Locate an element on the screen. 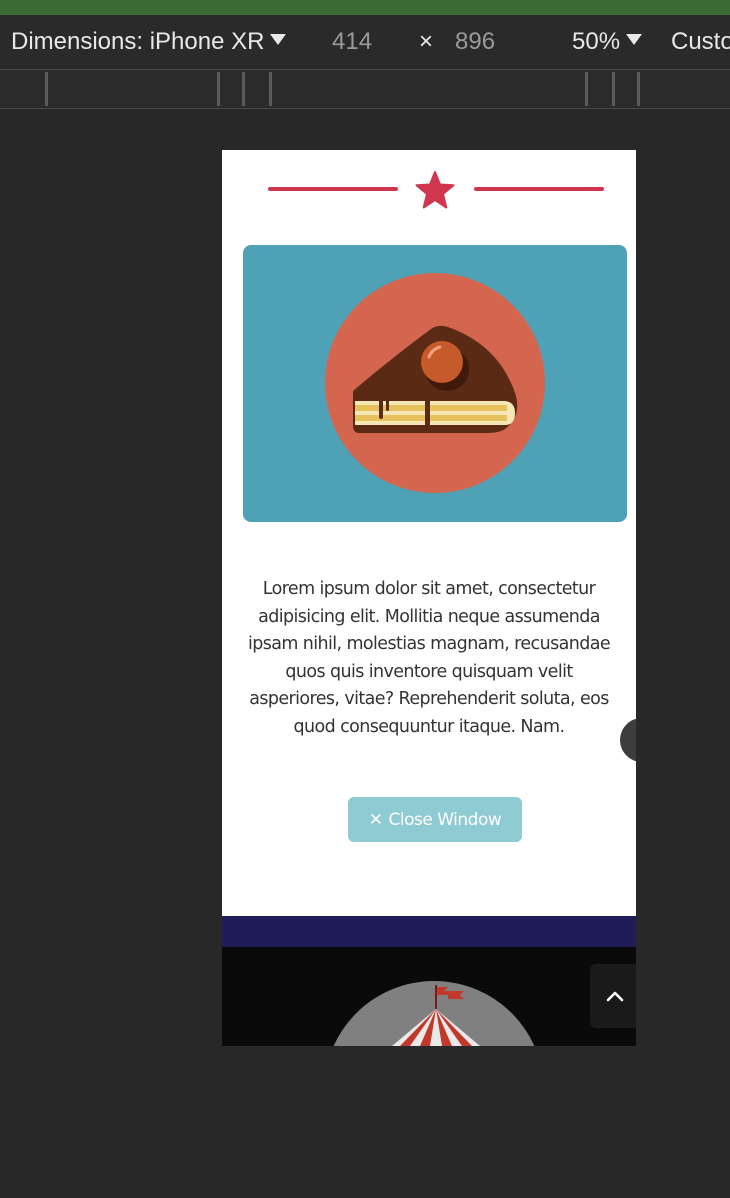  browser-top-strip is located at coordinates (365, 7).